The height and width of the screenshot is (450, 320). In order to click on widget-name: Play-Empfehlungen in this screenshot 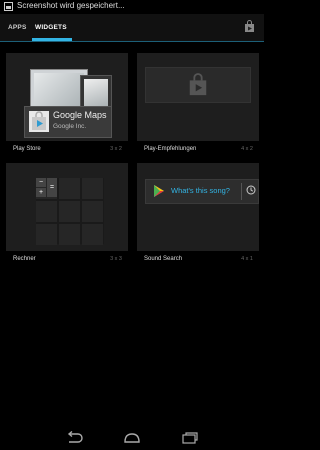, I will do `click(170, 149)`.